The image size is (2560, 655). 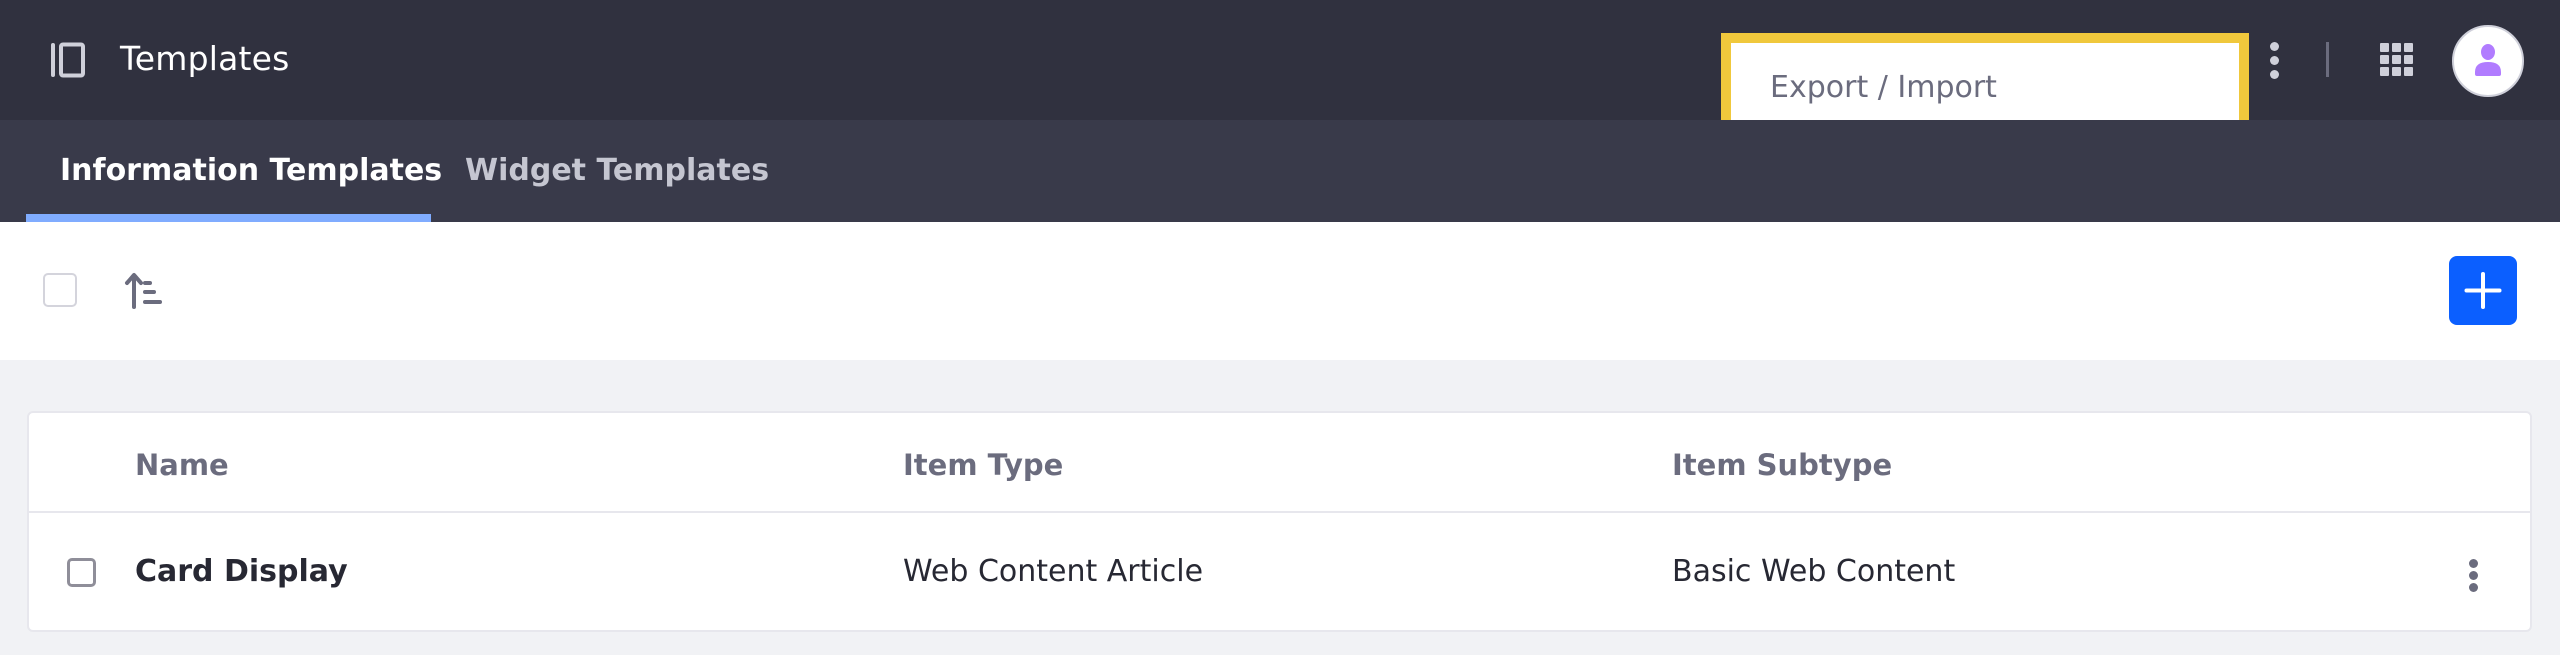 I want to click on add-template-button, so click(x=2483, y=290).